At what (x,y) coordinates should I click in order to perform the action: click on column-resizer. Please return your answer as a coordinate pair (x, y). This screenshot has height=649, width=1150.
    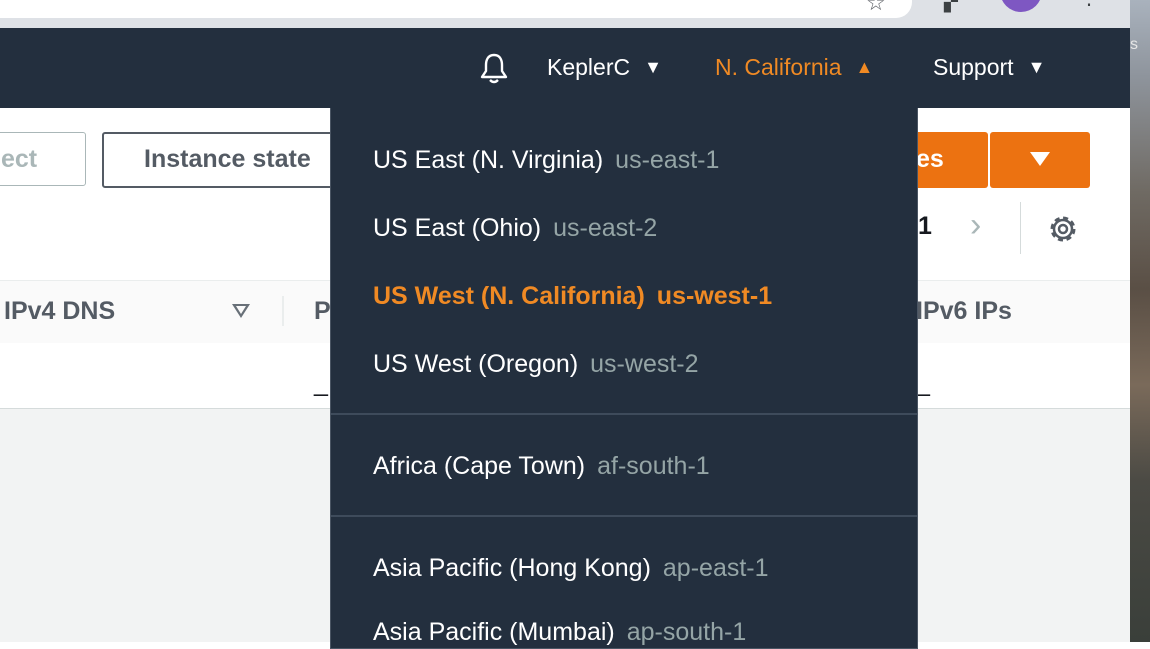
    Looking at the image, I should click on (283, 311).